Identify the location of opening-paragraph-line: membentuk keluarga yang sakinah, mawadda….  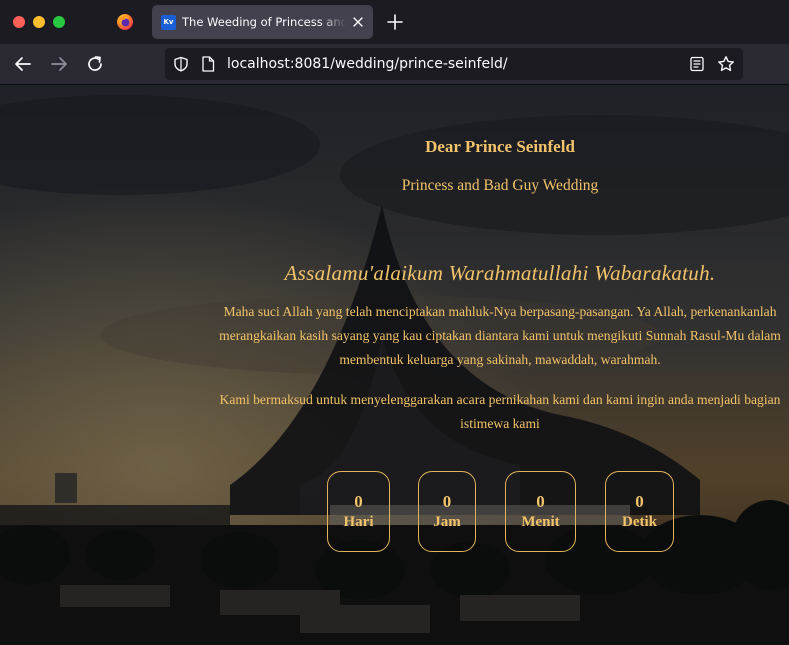
(500, 359).